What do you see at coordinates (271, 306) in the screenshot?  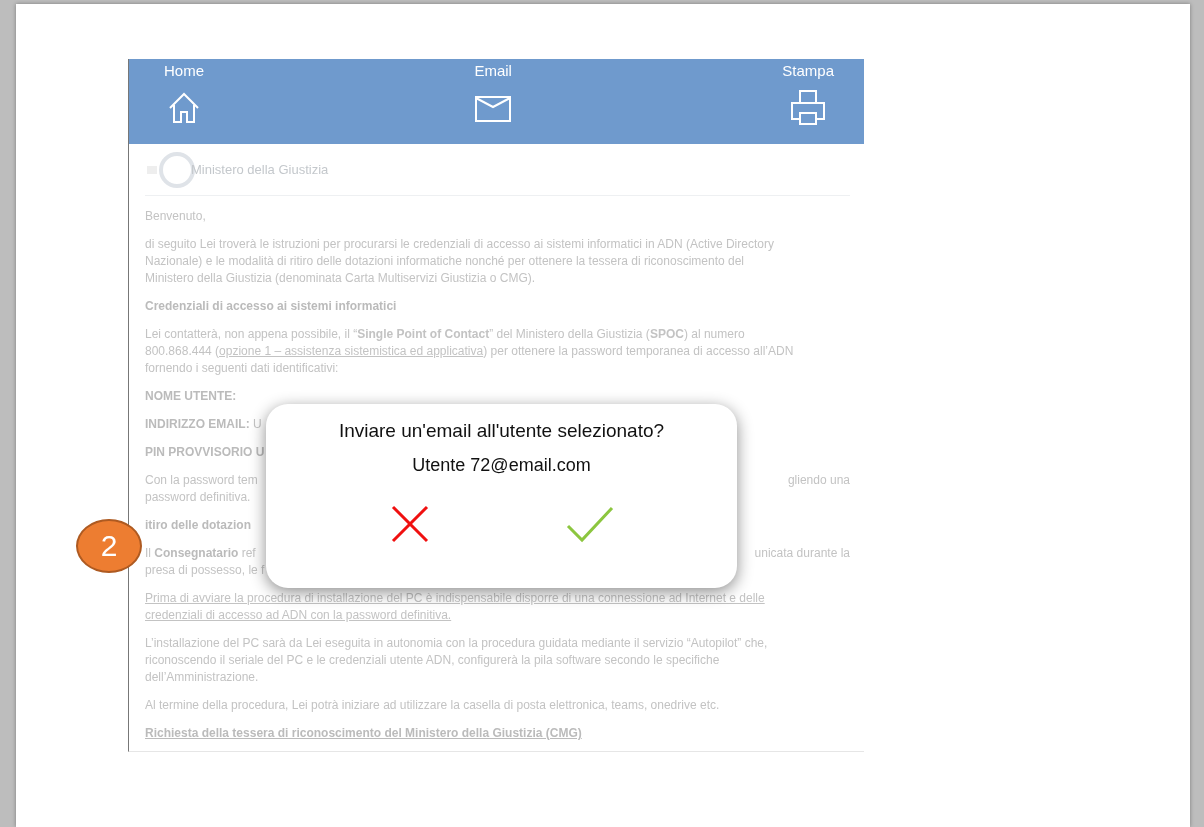 I see `heading-text: Credenziali di accesso ai sistemi informatici` at bounding box center [271, 306].